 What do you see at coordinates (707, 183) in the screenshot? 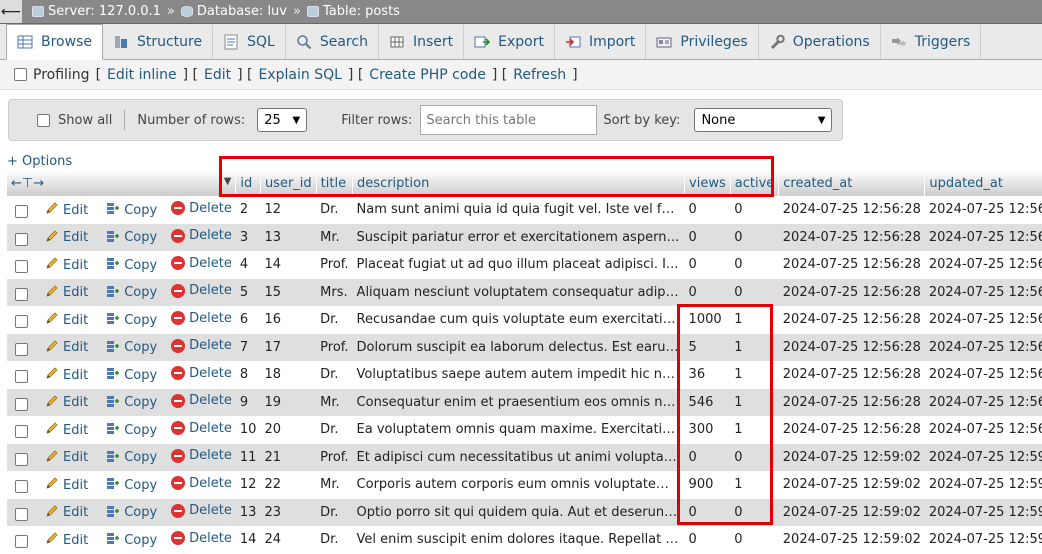
I see `column-views: views` at bounding box center [707, 183].